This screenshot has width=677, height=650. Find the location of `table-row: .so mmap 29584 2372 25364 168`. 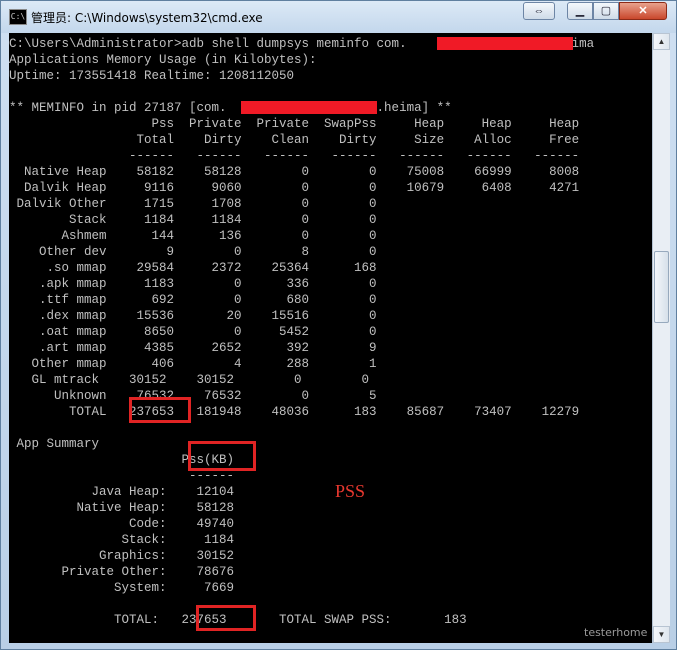

table-row: .so mmap 29584 2372 25364 168 is located at coordinates (193, 268).